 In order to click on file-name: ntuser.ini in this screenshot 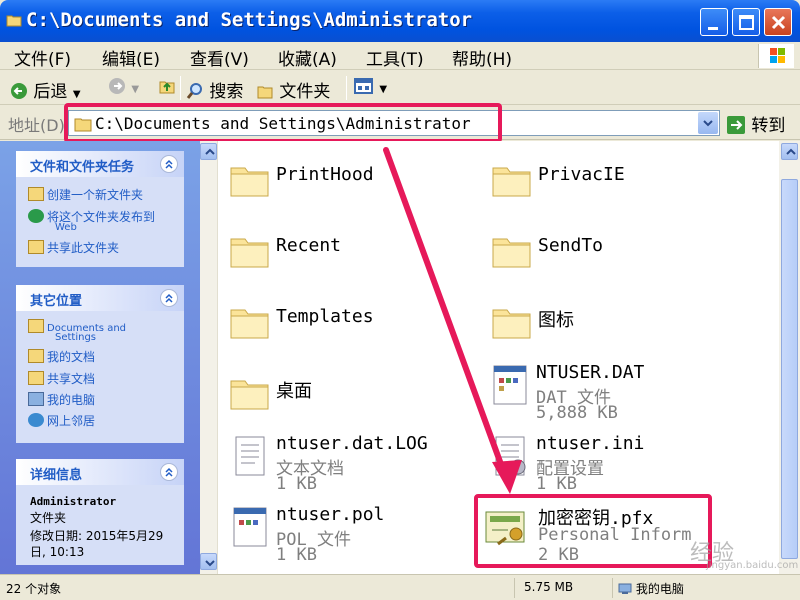, I will do `click(590, 443)`.